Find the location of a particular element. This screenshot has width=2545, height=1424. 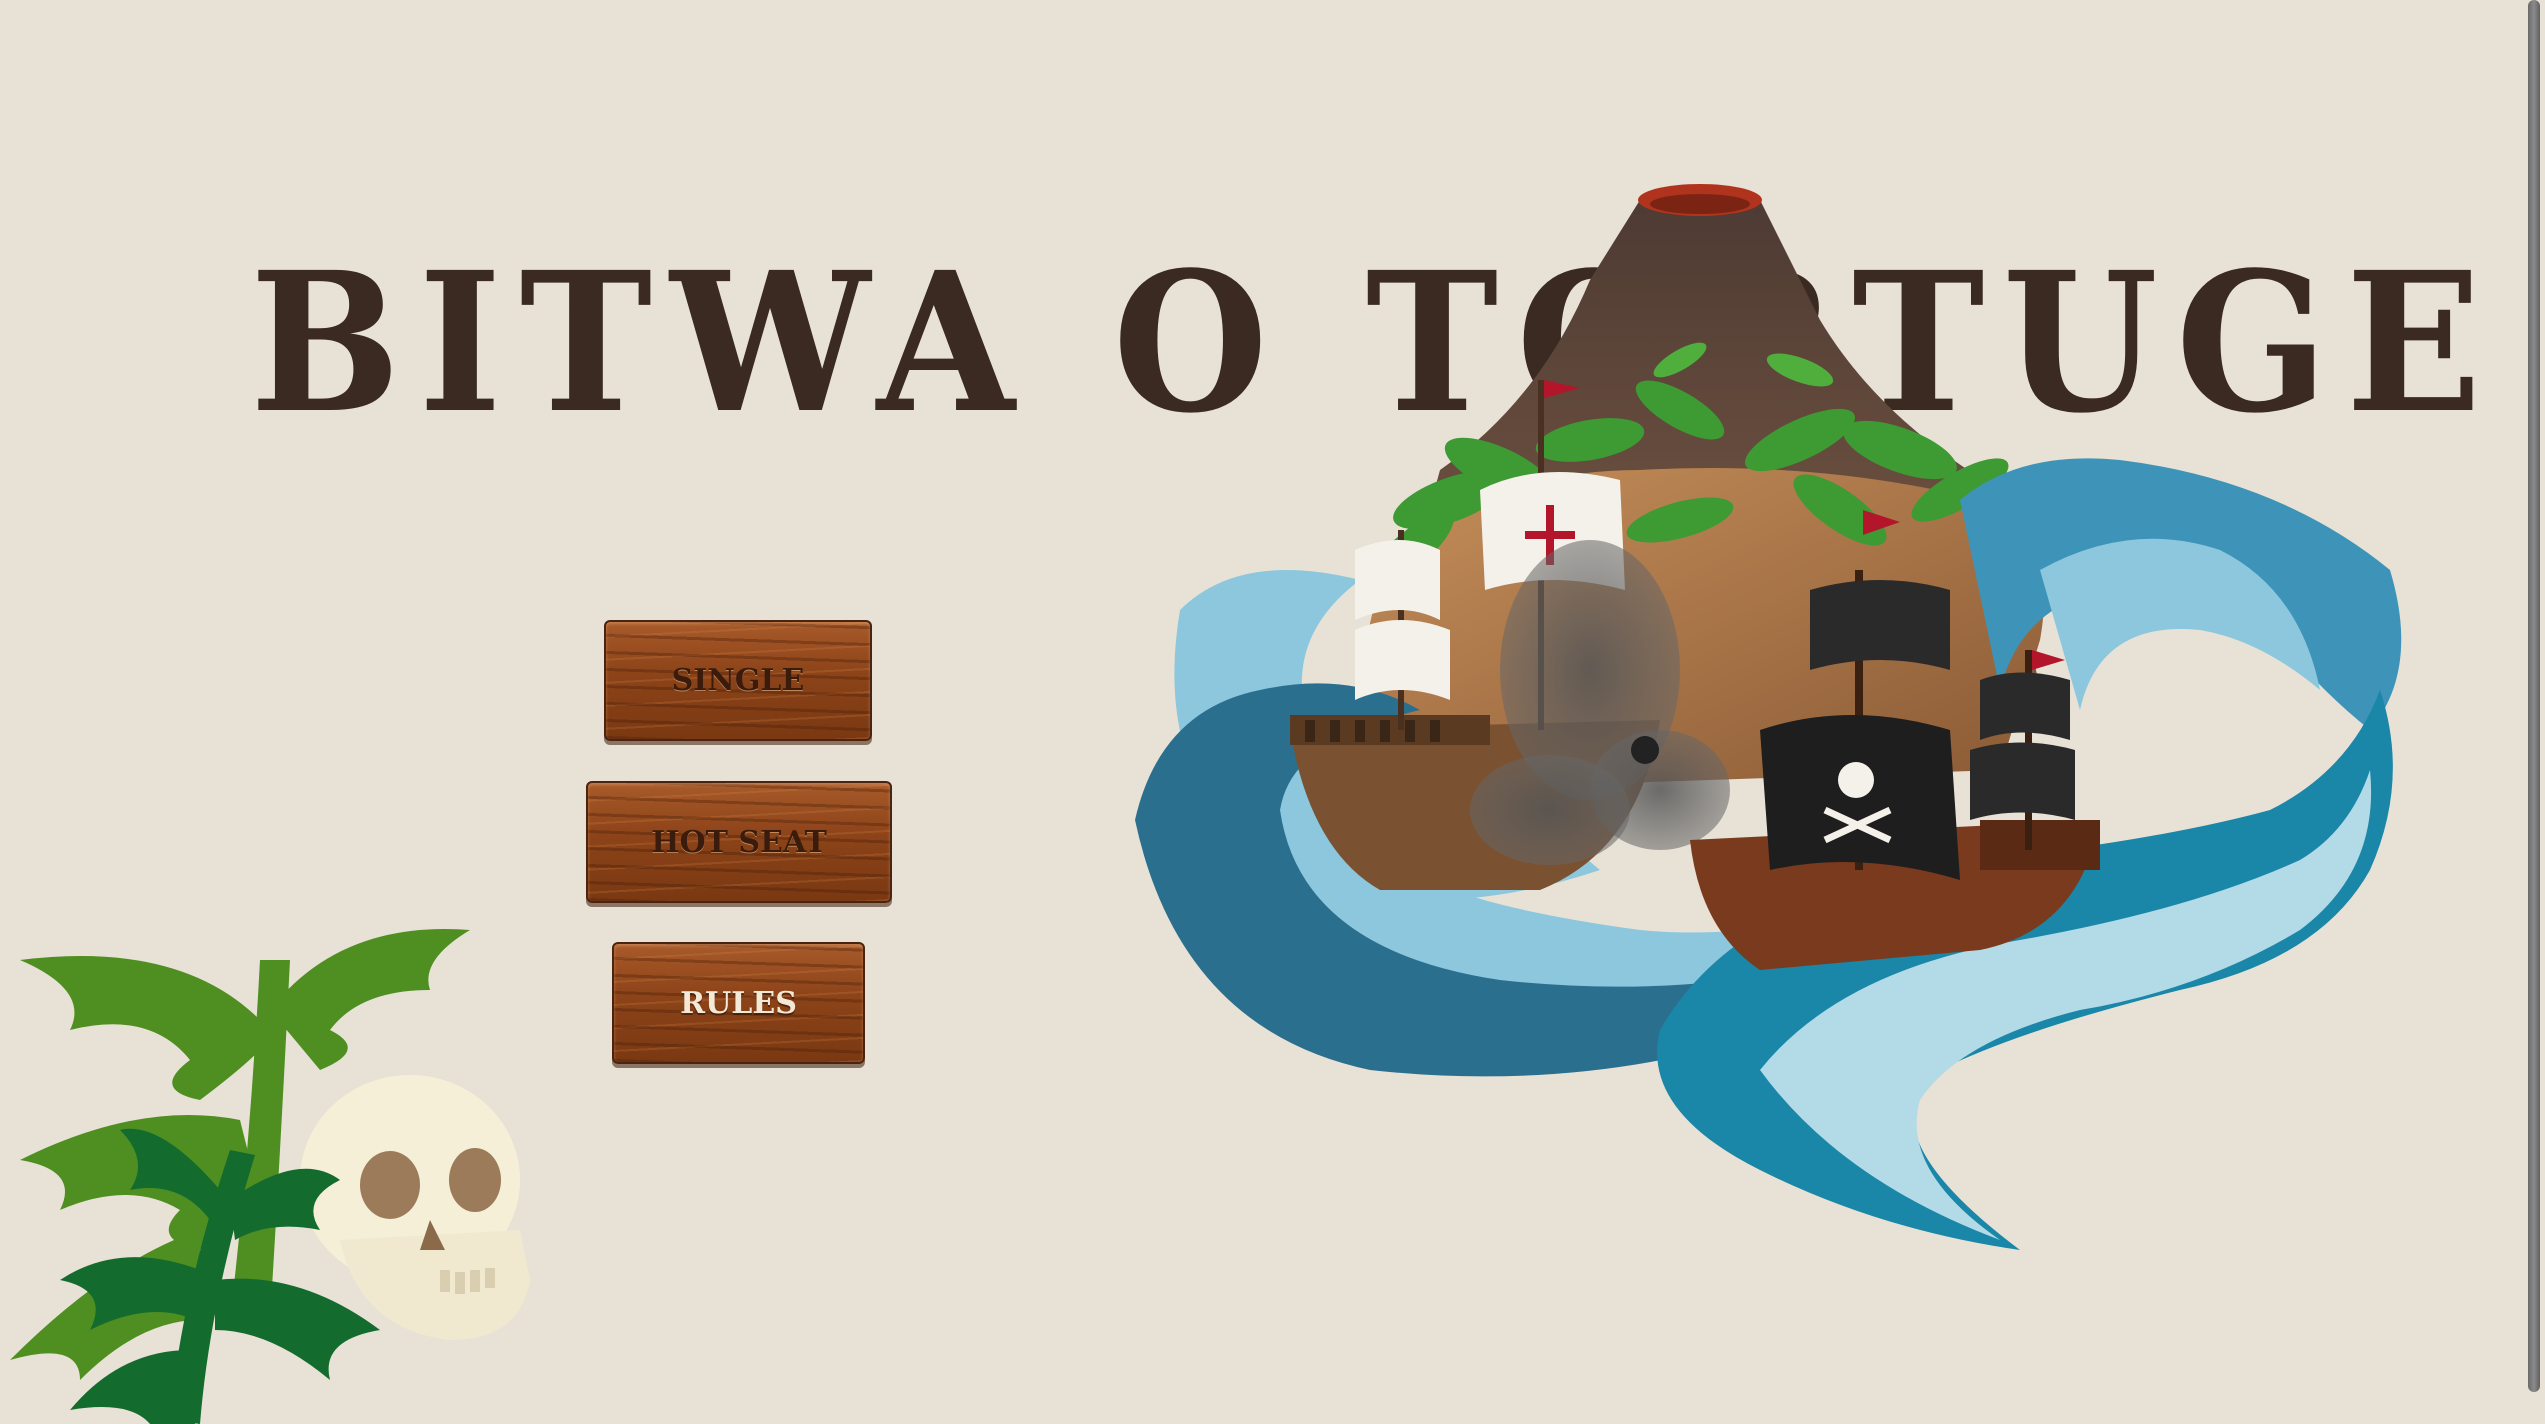

skull-icon is located at coordinates (415, 1207).